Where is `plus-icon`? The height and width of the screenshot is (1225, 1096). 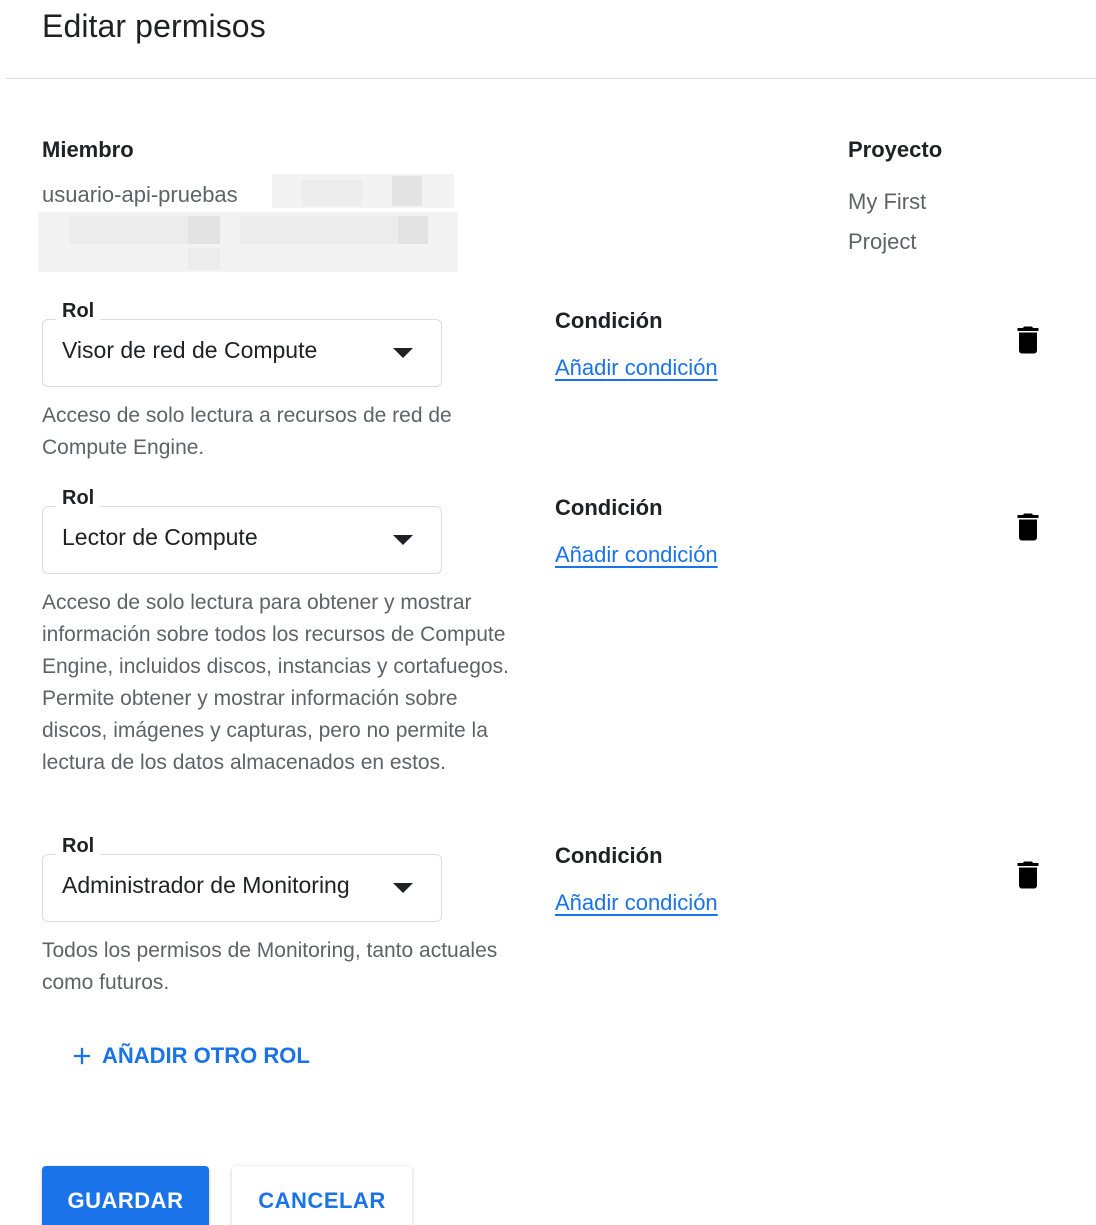
plus-icon is located at coordinates (82, 1056).